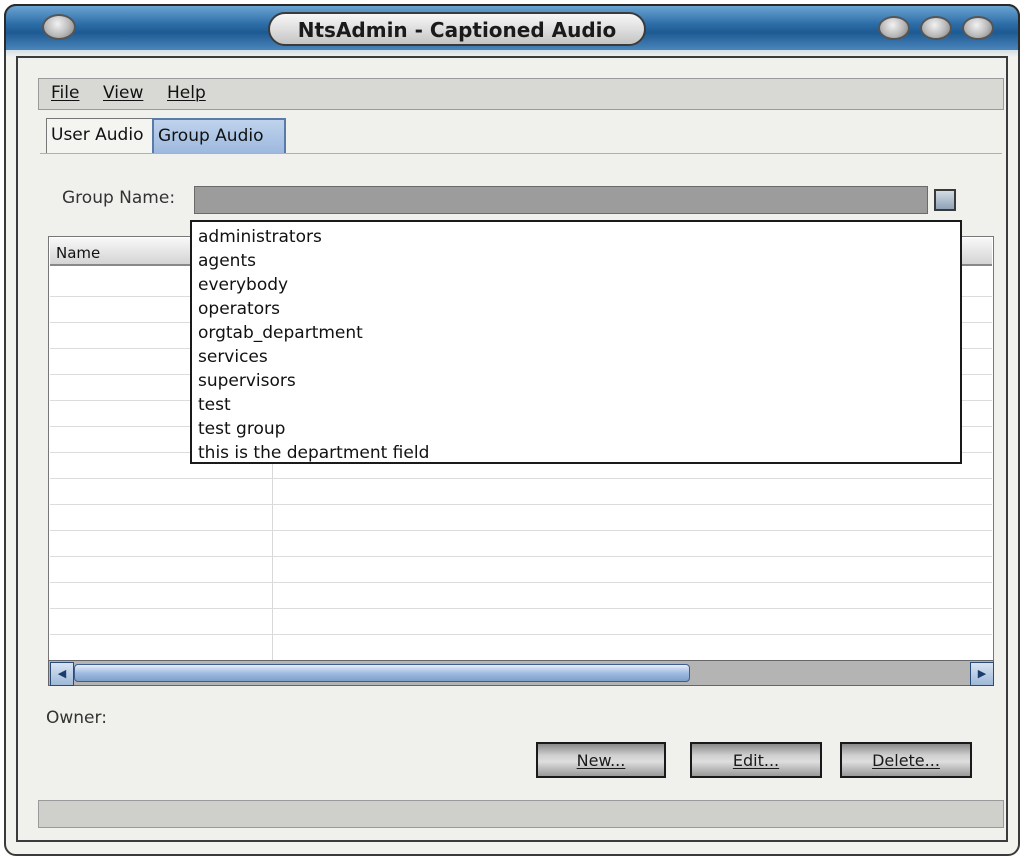  Describe the element at coordinates (65, 93) in the screenshot. I see `menu-file: File` at that location.